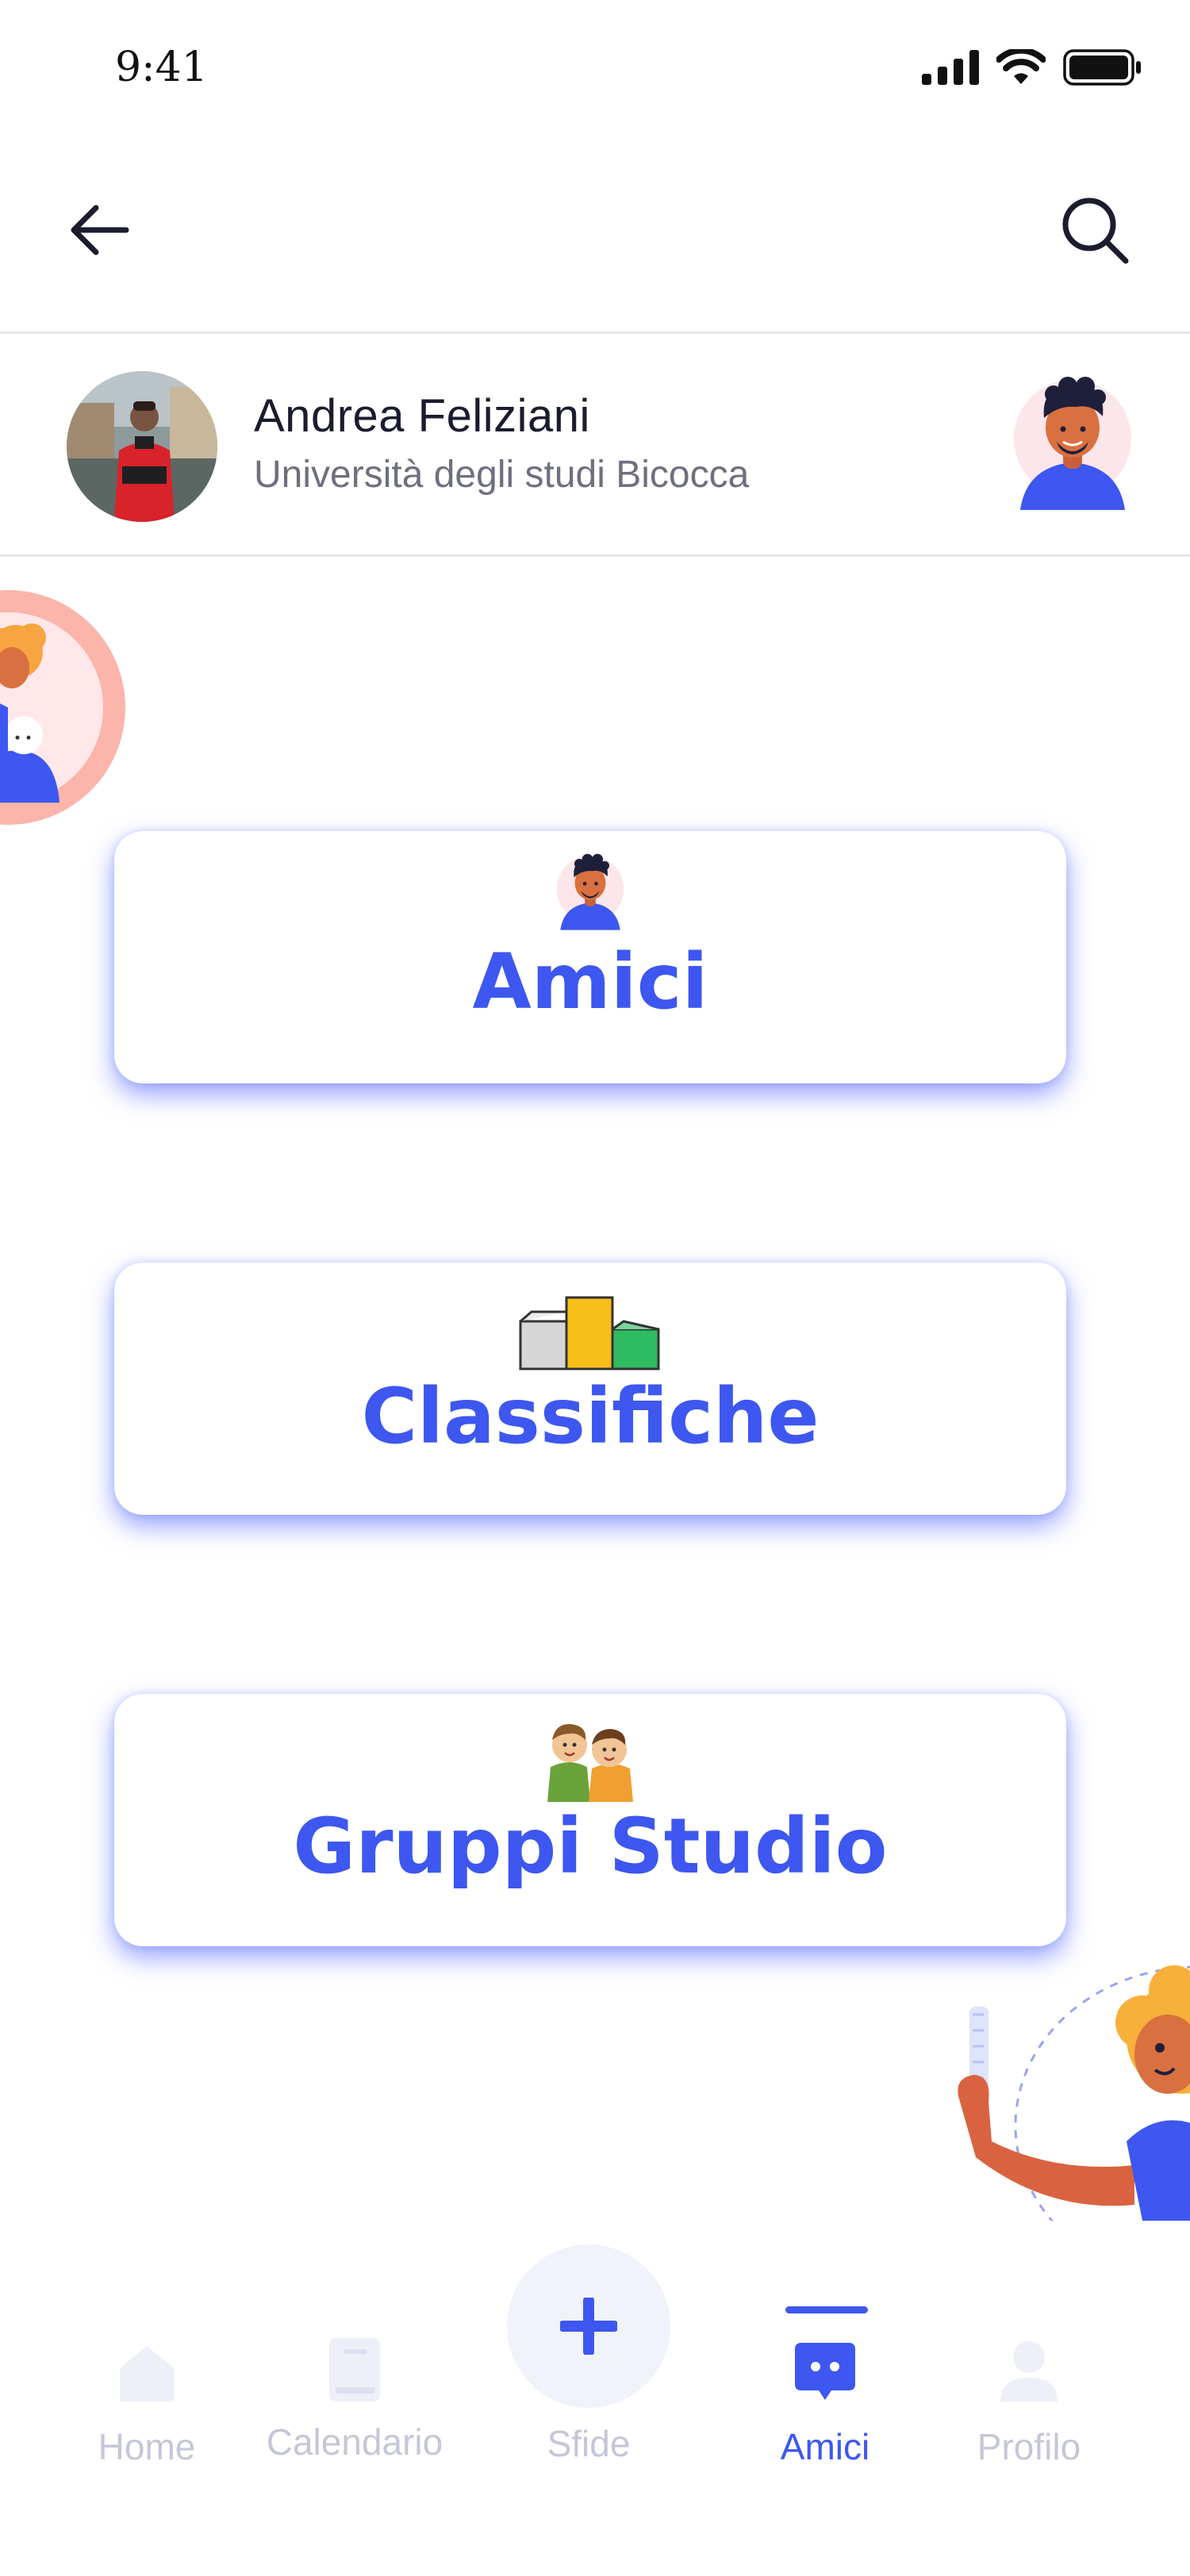 The image size is (1190, 2576). I want to click on home-icon, so click(147, 2374).